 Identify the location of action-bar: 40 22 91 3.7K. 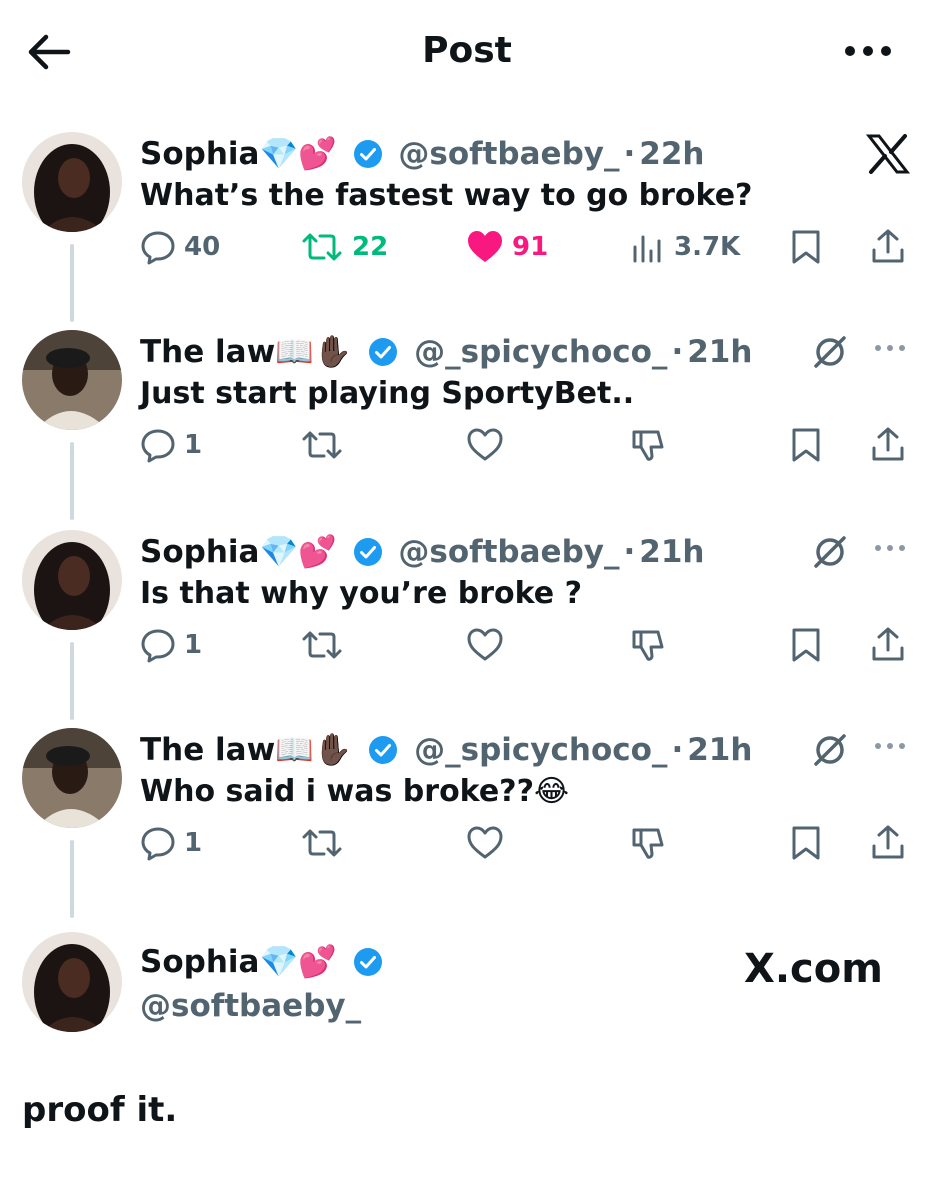
(530, 247).